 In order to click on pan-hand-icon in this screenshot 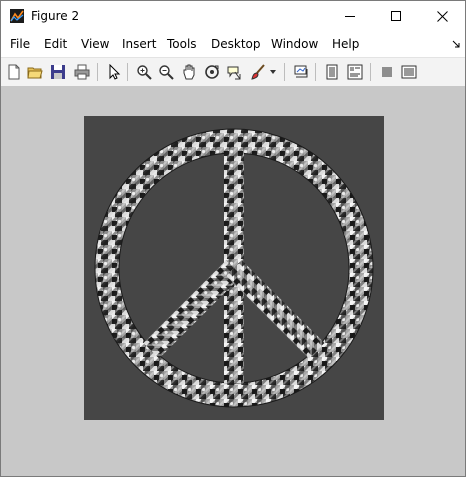, I will do `click(189, 72)`.